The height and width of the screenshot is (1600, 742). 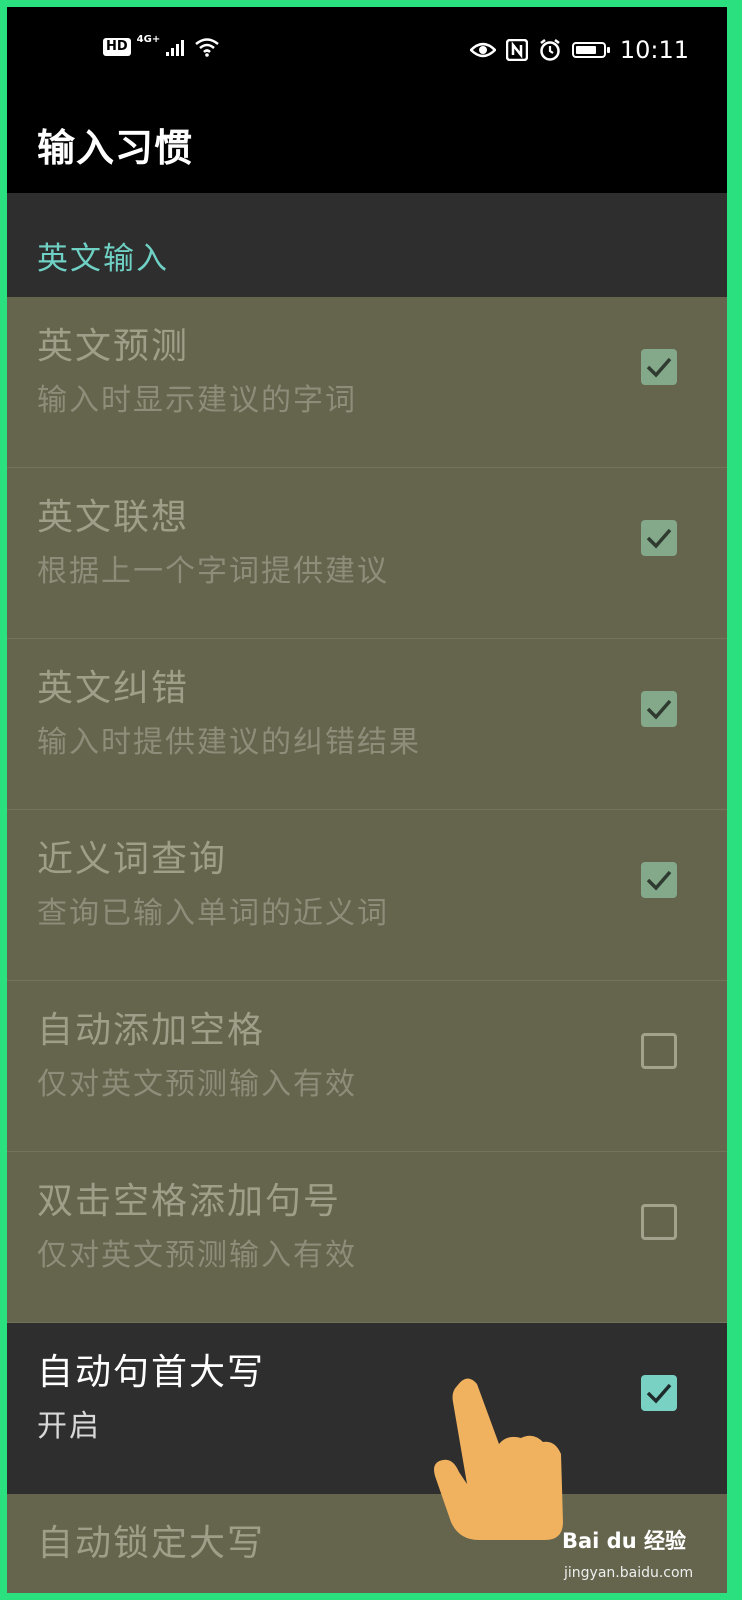 I want to click on setting-row: 双击空格添加句号仅对英文预测输入有效, so click(x=367, y=1237).